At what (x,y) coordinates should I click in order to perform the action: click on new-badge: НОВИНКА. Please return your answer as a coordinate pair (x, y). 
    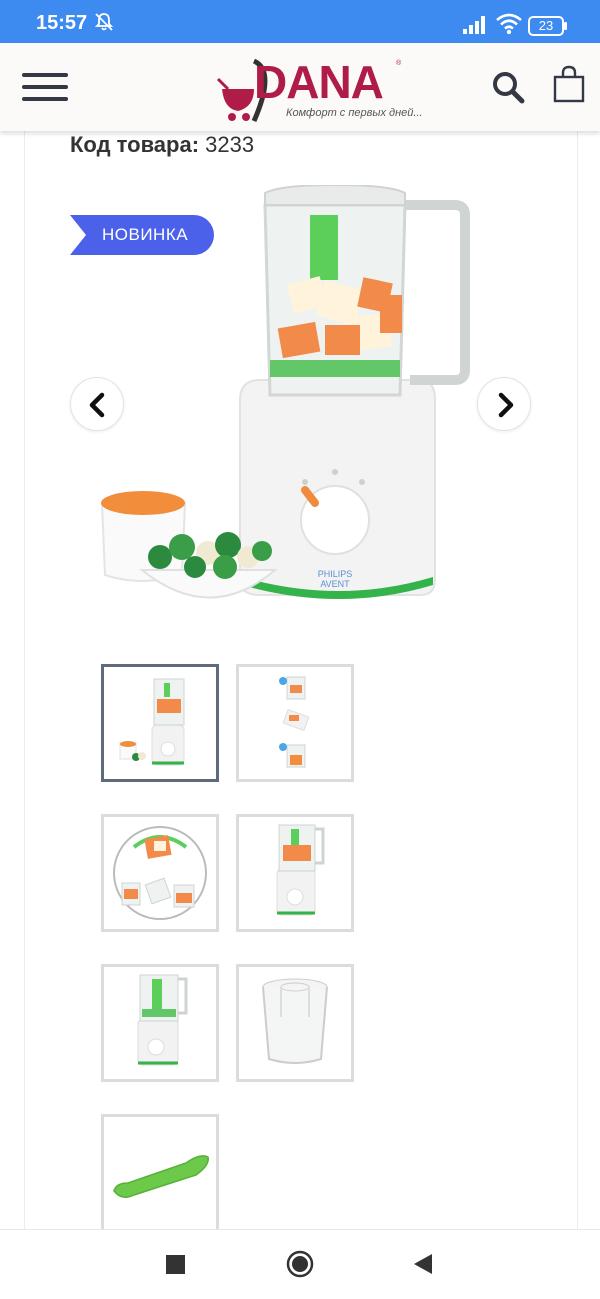
    Looking at the image, I should click on (142, 235).